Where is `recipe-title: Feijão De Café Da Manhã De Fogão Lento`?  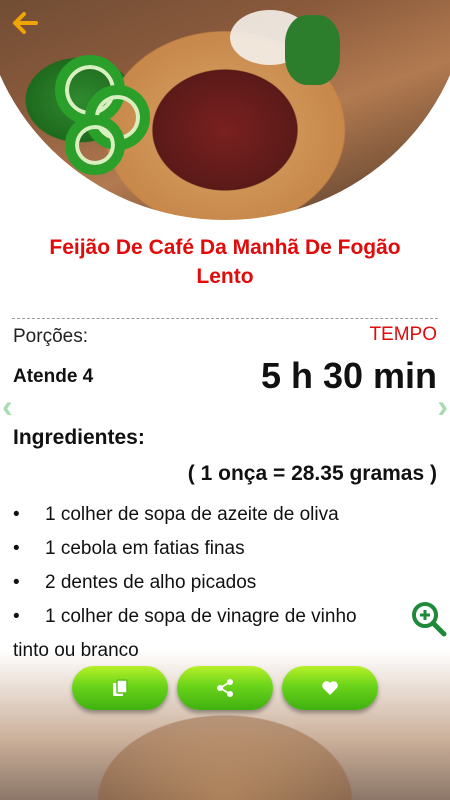
recipe-title: Feijão De Café Da Manhã De Fogão Lento is located at coordinates (225, 262).